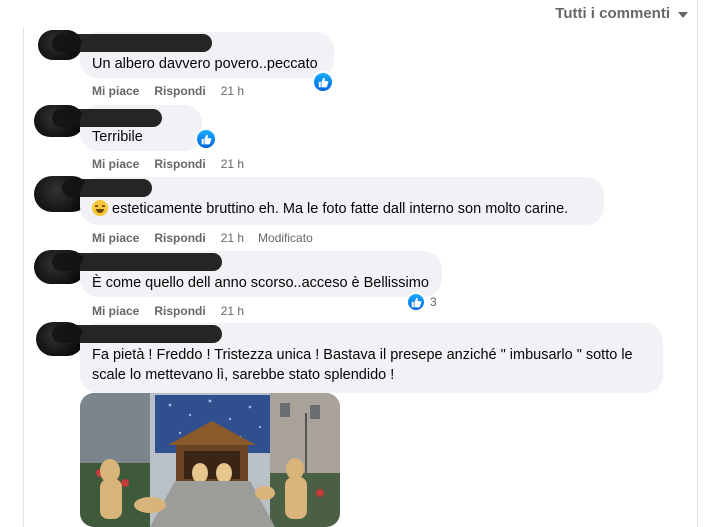 The width and height of the screenshot is (712, 527). Describe the element at coordinates (100, 208) in the screenshot. I see `grinning-sweat-emoji-icon` at that location.